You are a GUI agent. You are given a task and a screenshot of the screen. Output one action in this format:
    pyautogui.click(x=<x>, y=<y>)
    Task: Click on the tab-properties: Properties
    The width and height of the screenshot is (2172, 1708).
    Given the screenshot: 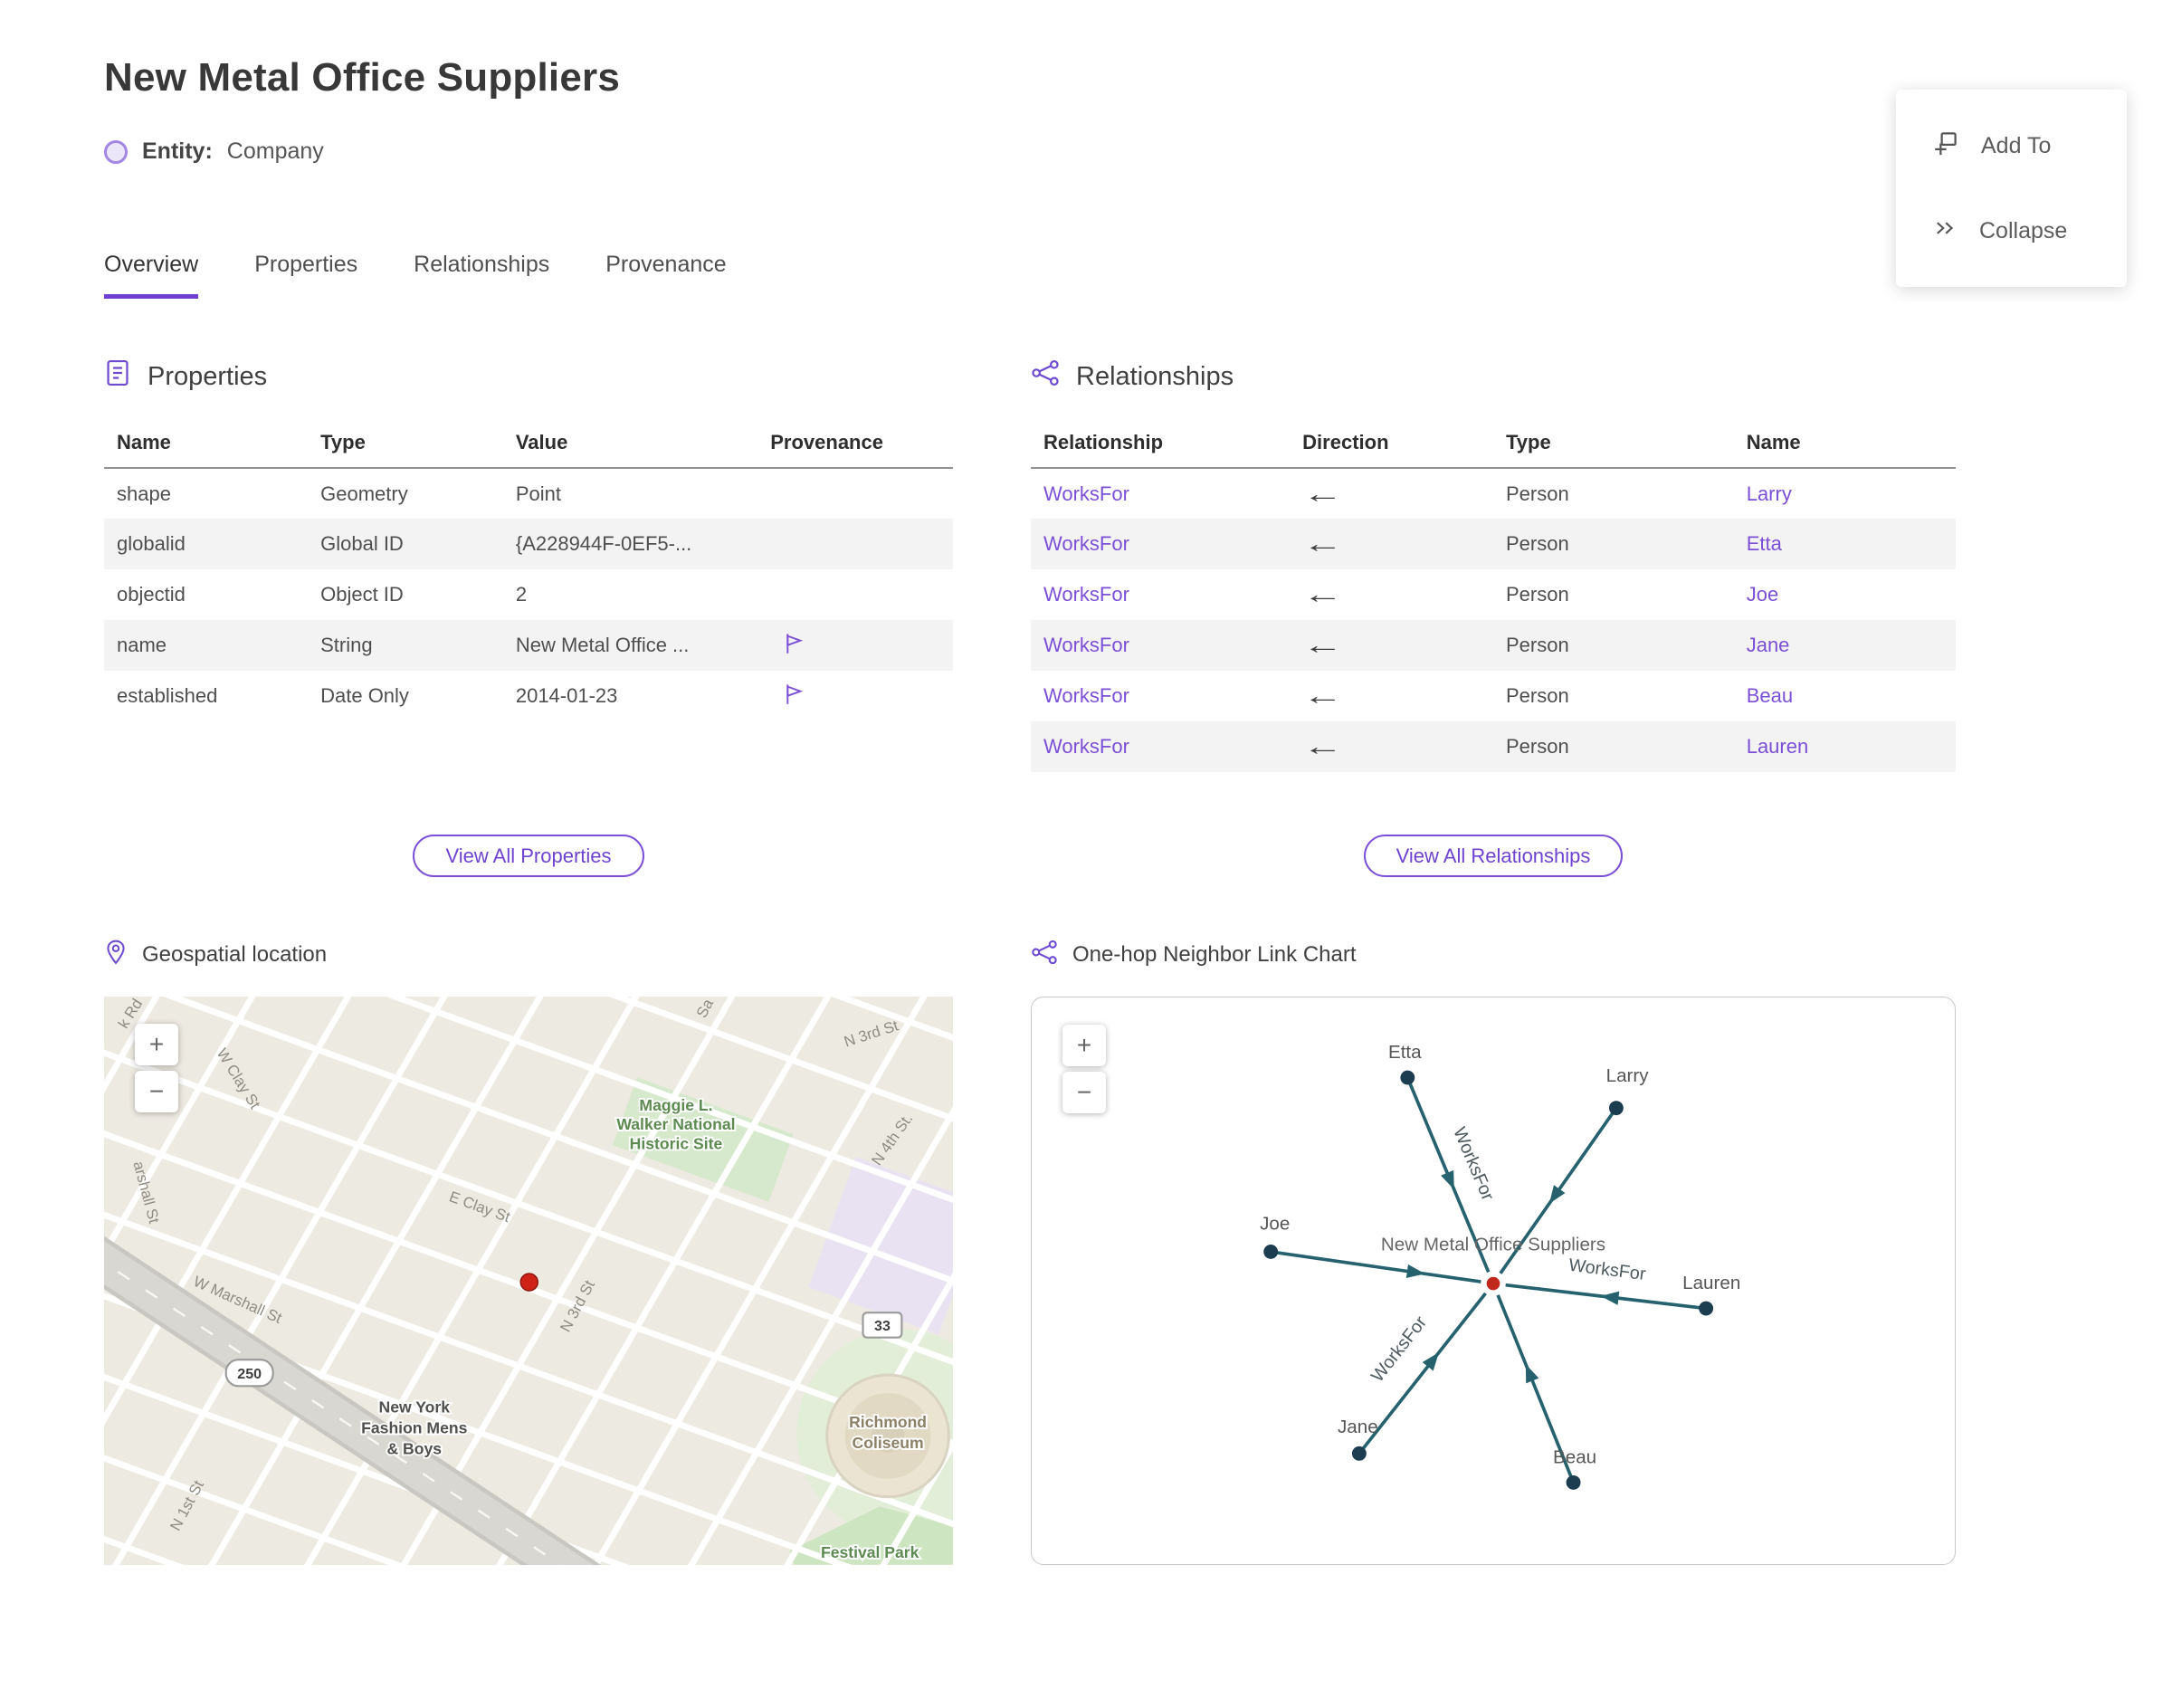 What is the action you would take?
    pyautogui.click(x=305, y=275)
    